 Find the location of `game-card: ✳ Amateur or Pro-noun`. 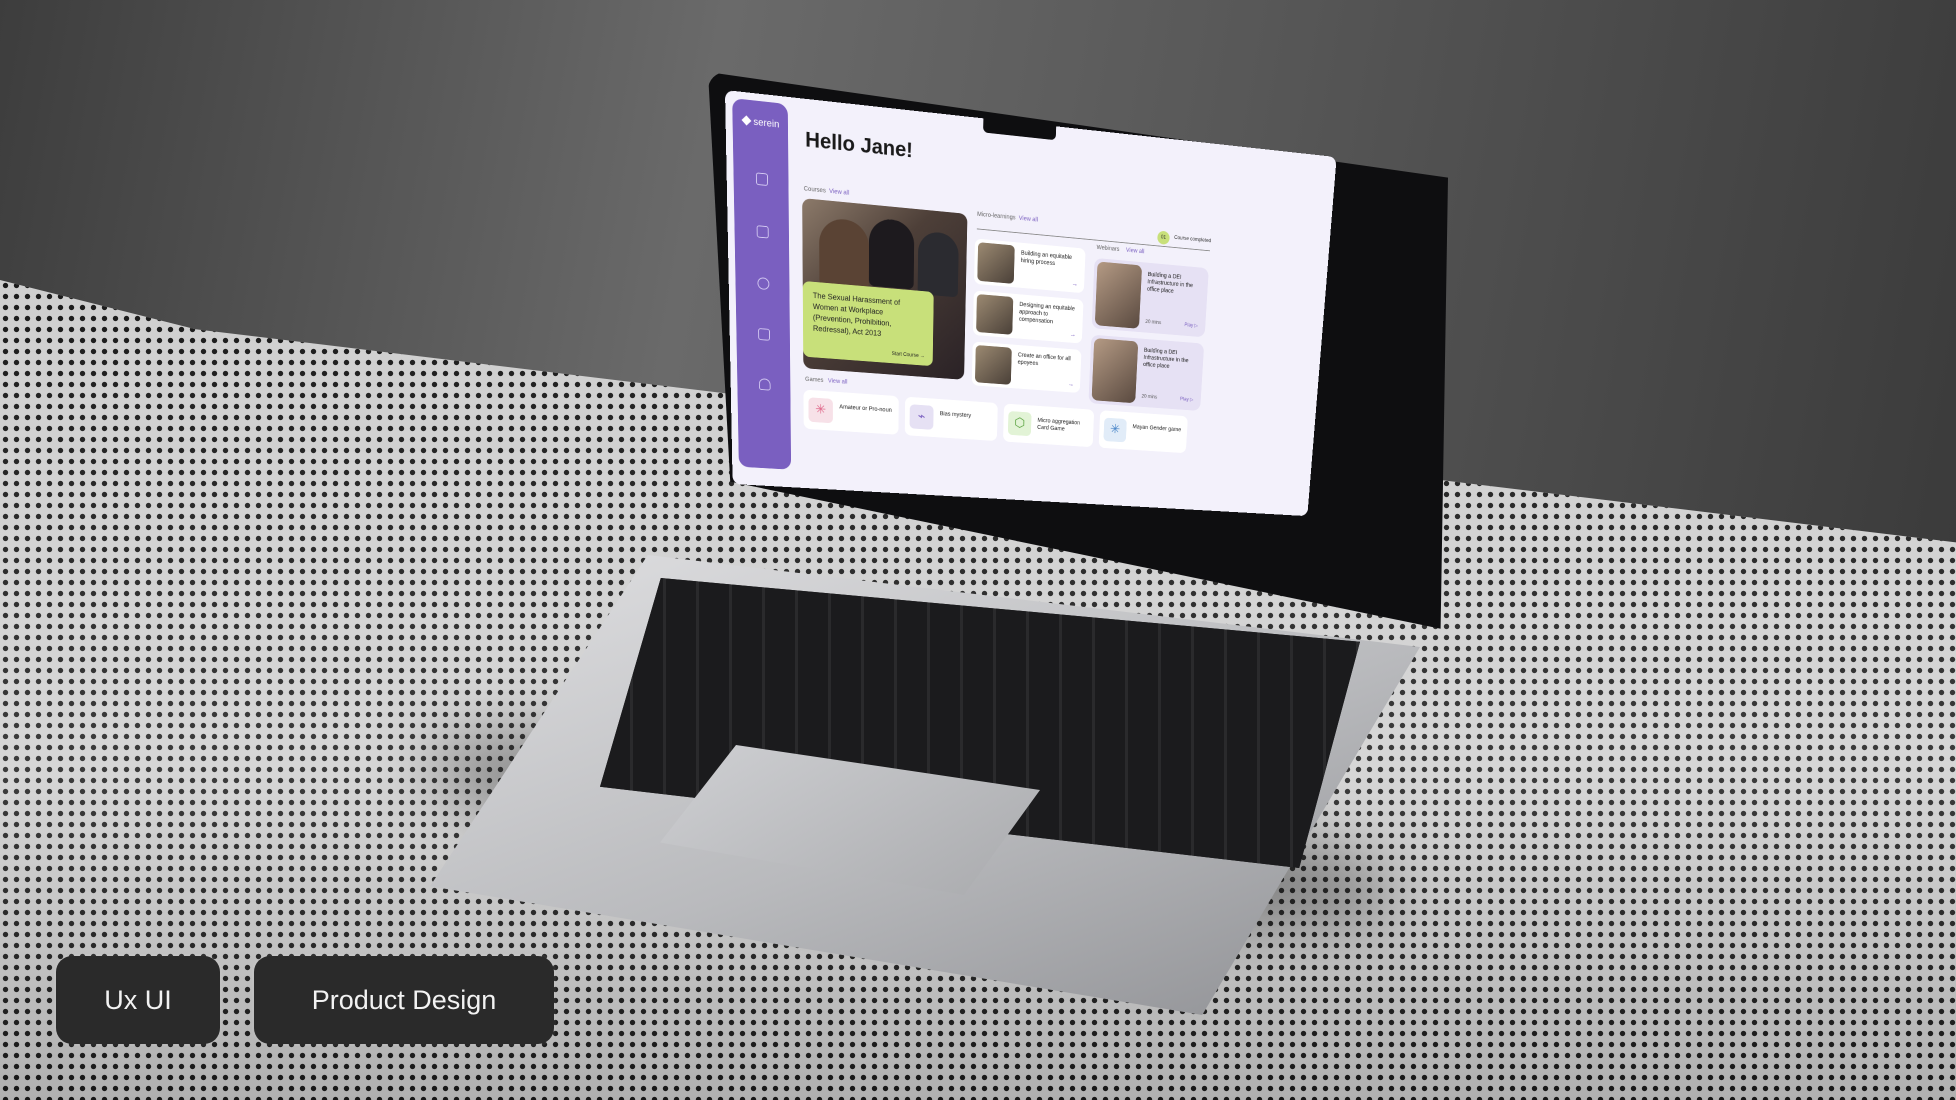

game-card: ✳ Amateur or Pro-noun is located at coordinates (851, 412).